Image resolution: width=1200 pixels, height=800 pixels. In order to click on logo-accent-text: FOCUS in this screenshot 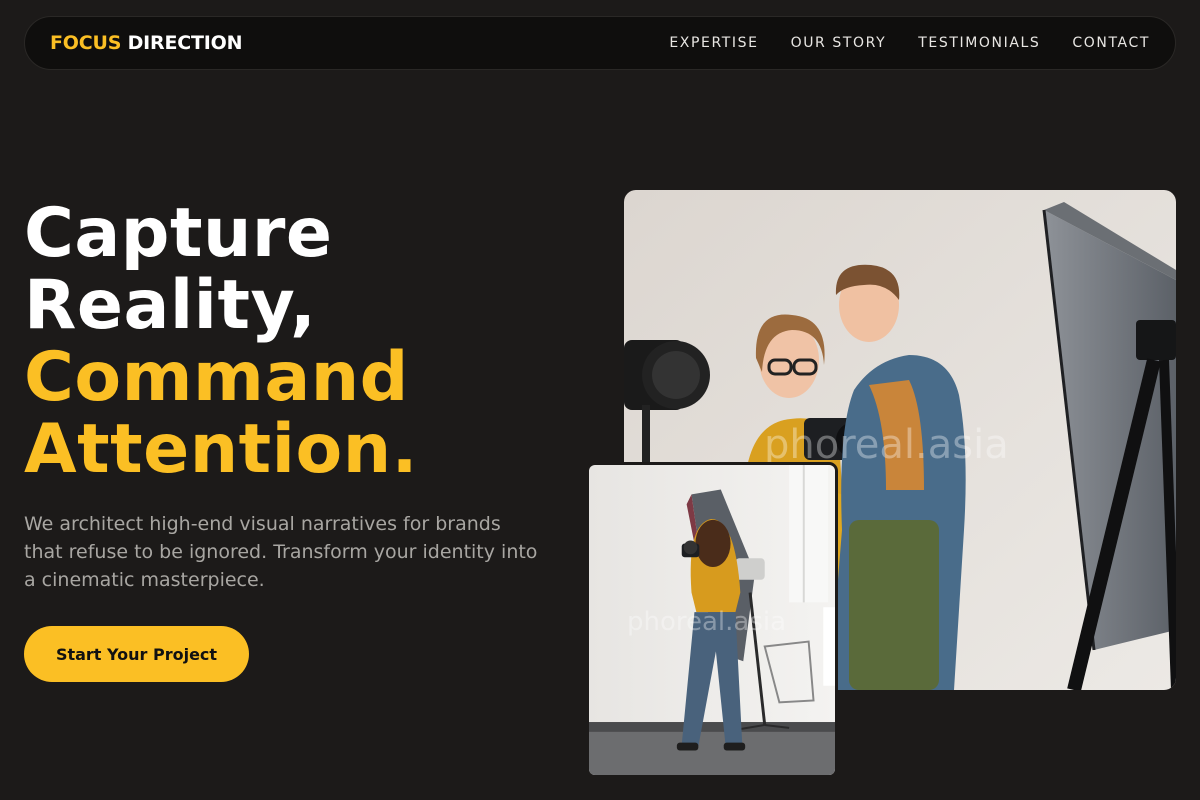, I will do `click(86, 43)`.